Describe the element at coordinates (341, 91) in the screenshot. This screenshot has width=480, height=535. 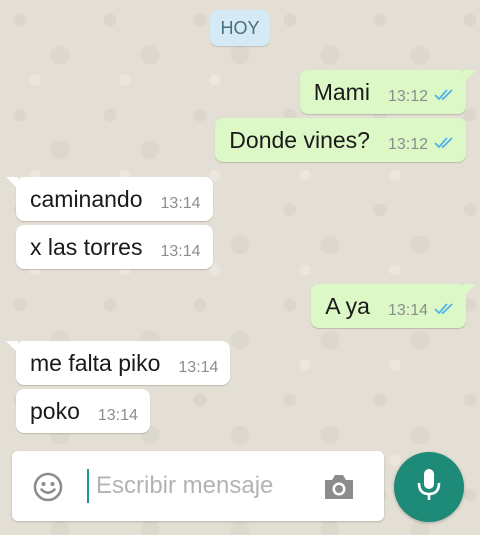
I see `message-text: Mami` at that location.